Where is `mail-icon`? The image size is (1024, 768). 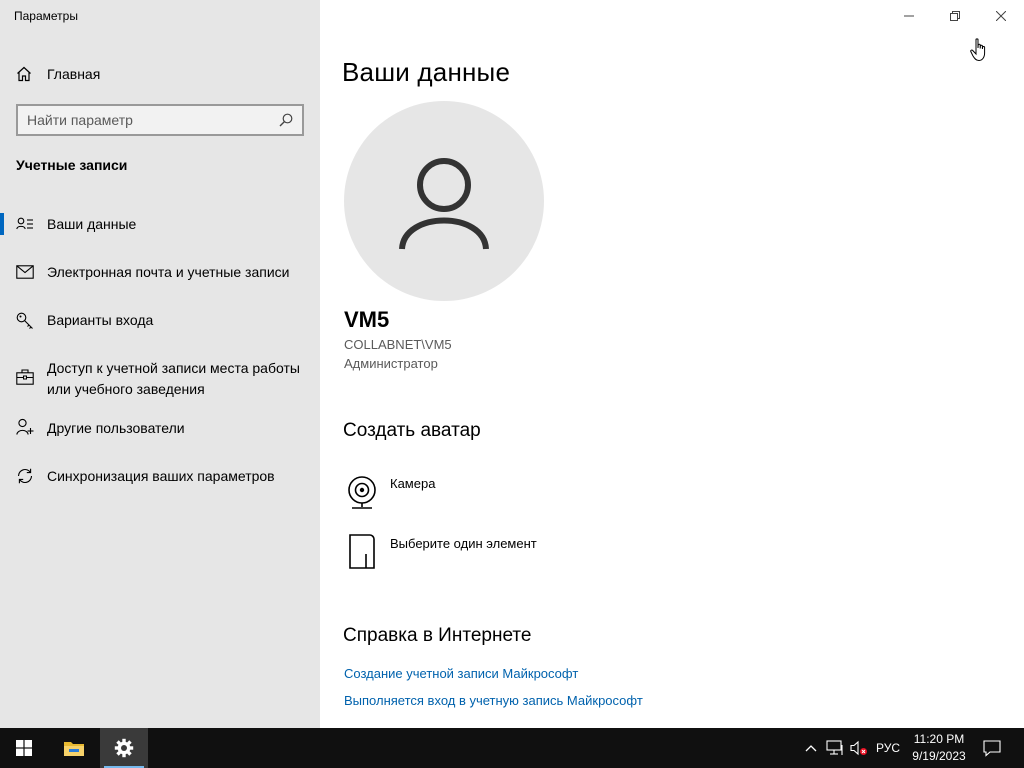
mail-icon is located at coordinates (25, 272).